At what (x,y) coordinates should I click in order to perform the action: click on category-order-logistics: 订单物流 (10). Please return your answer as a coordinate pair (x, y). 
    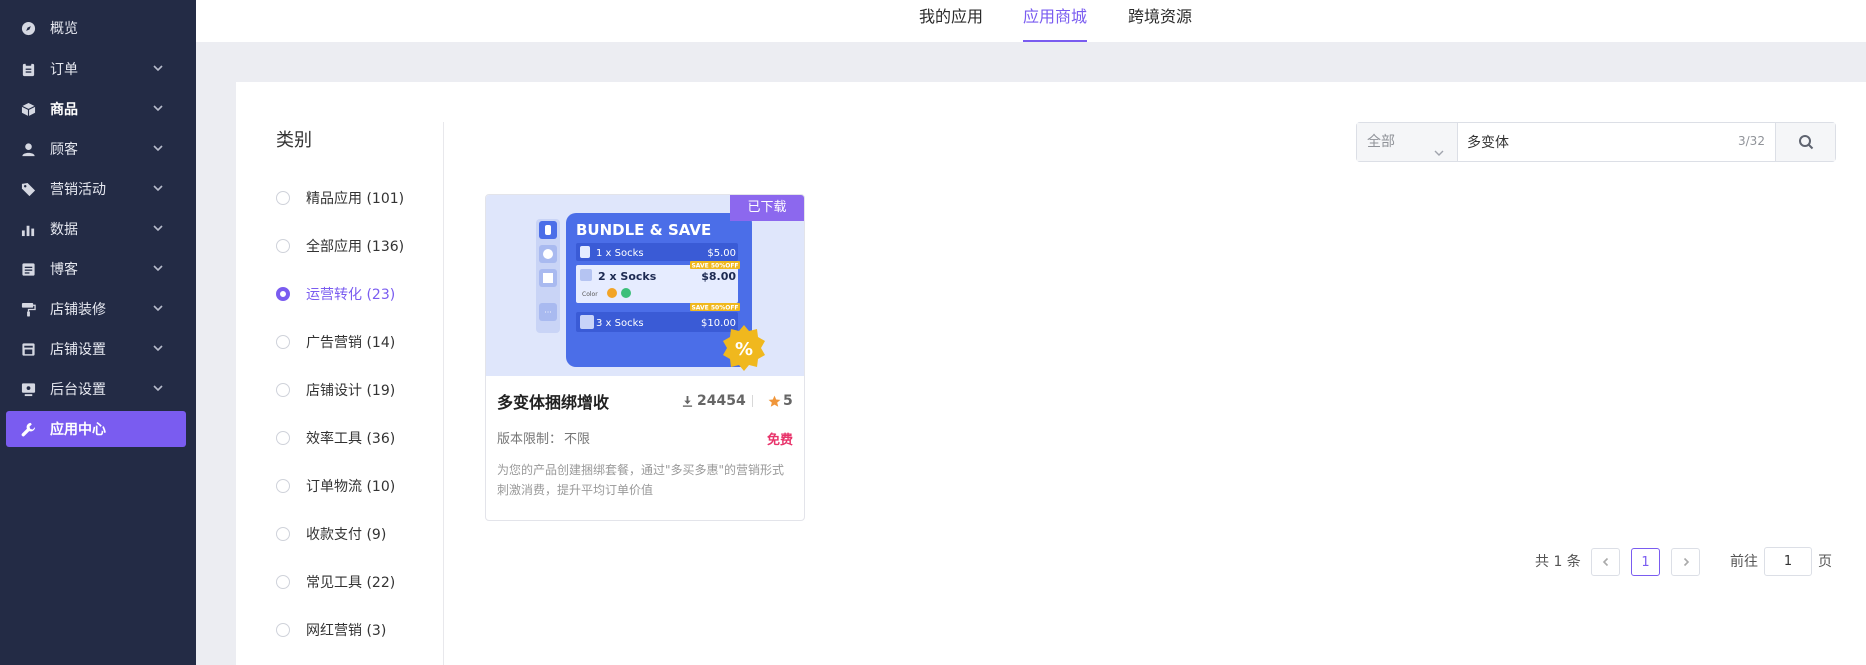
    Looking at the image, I should click on (335, 486).